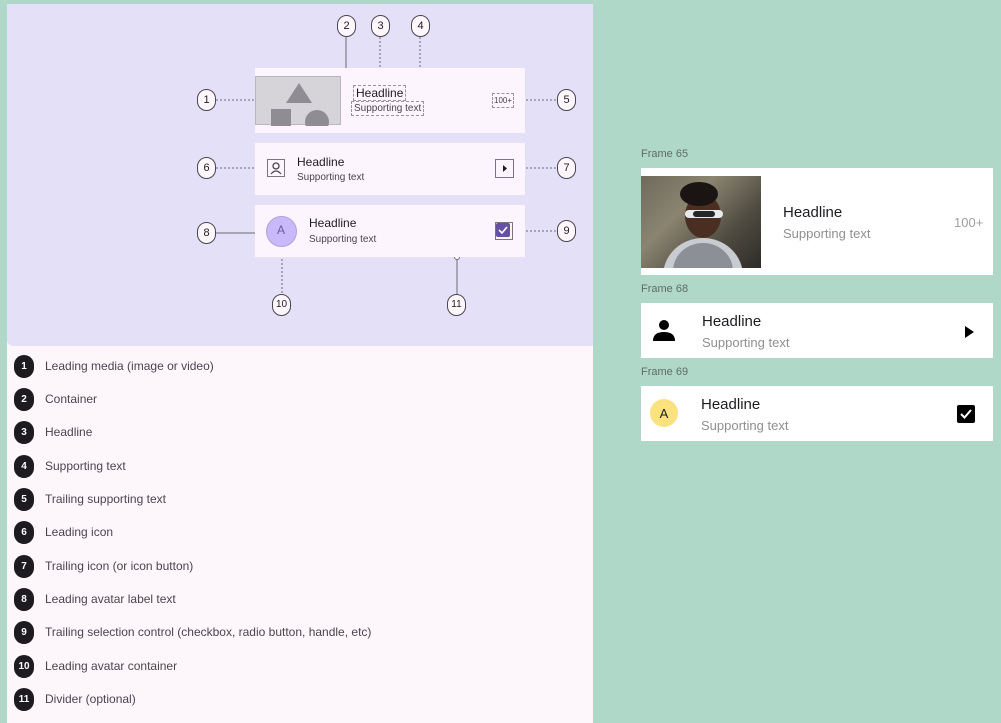 Image resolution: width=1001 pixels, height=723 pixels. What do you see at coordinates (300, 104) in the screenshot?
I see `media-shapes-icon` at bounding box center [300, 104].